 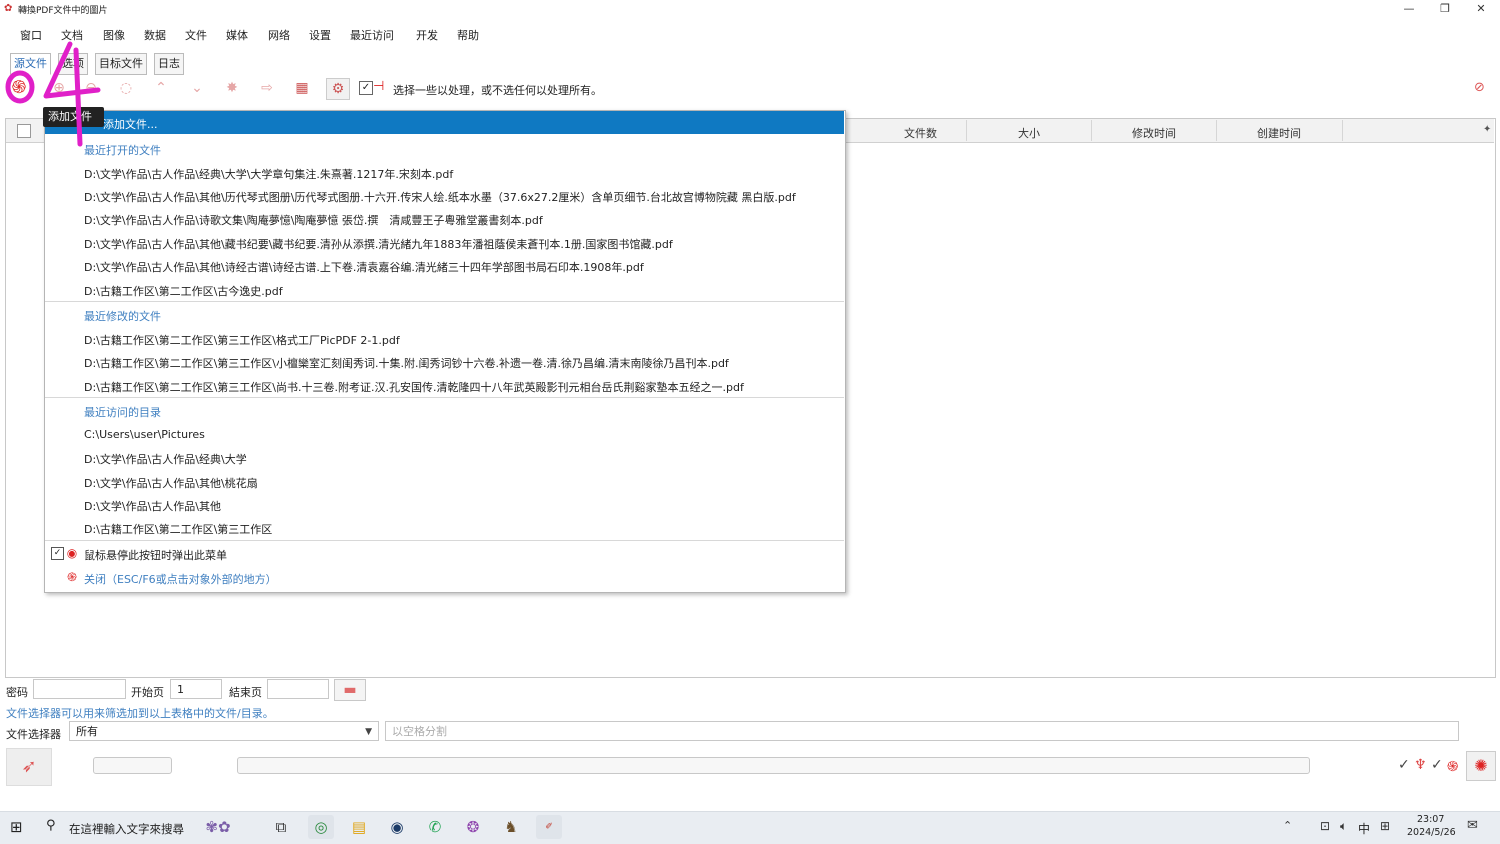 What do you see at coordinates (1279, 133) in the screenshot?
I see `col-created: 创建时间` at bounding box center [1279, 133].